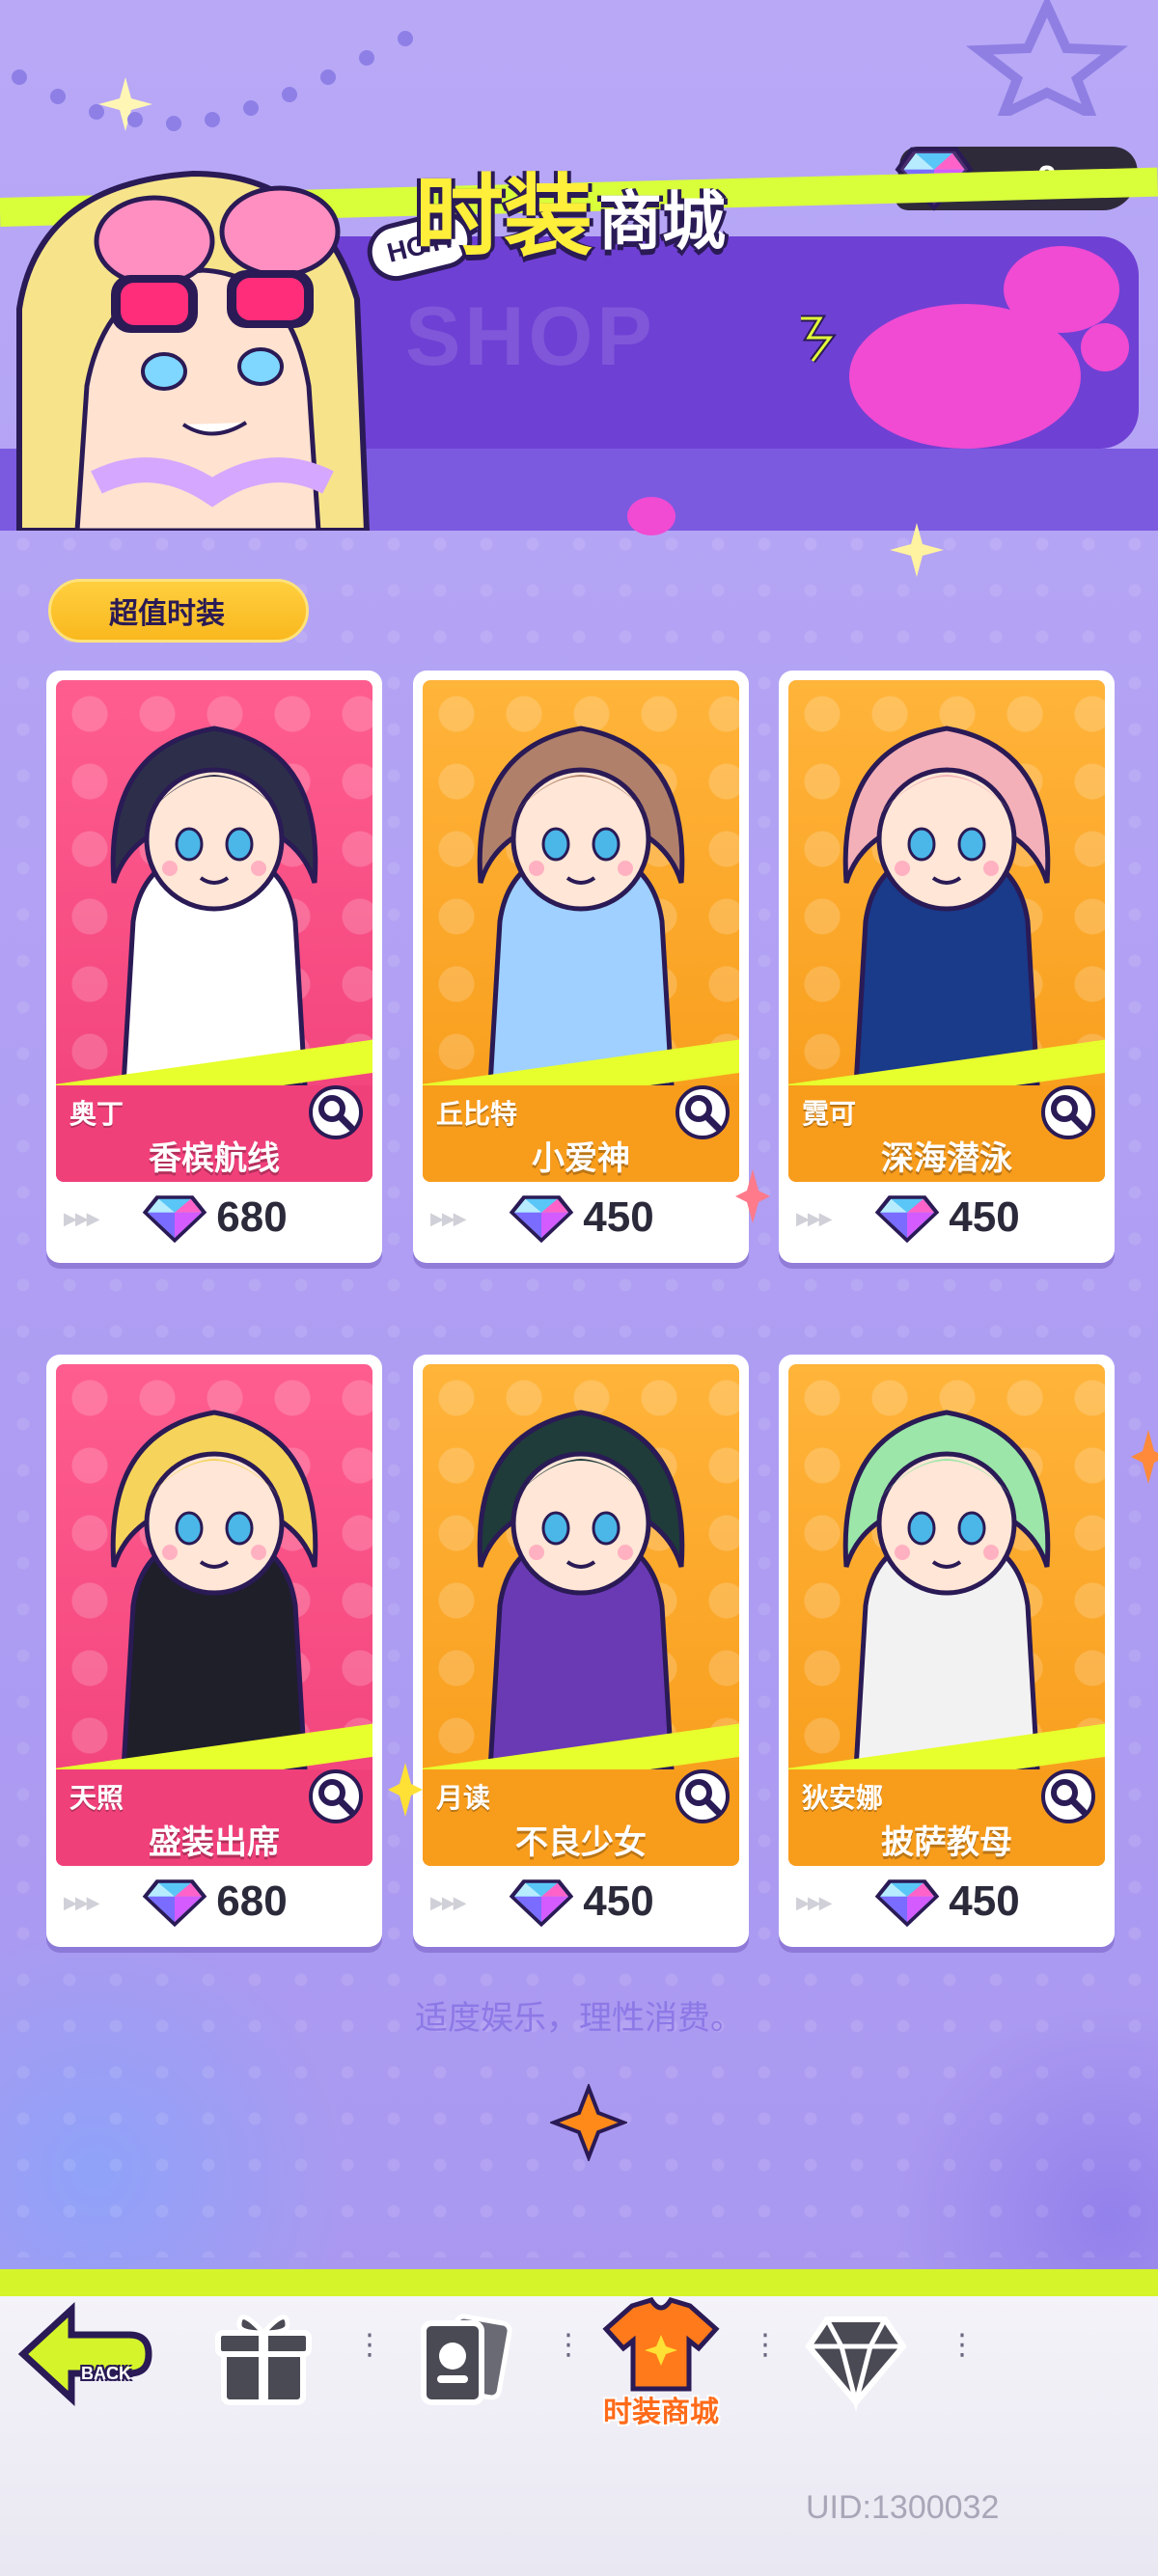  I want to click on gift-icon, so click(263, 2360).